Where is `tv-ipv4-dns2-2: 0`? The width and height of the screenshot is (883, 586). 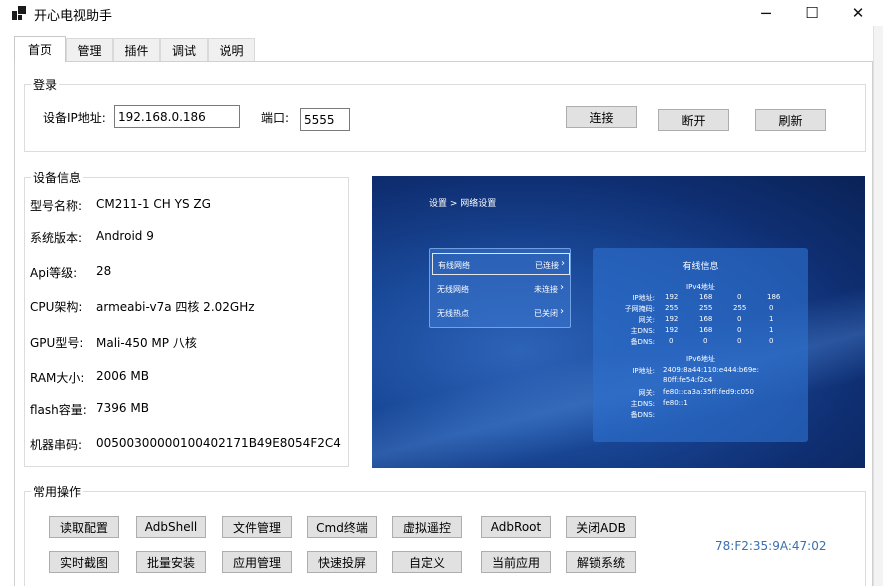
tv-ipv4-dns2-2: 0 is located at coordinates (705, 341).